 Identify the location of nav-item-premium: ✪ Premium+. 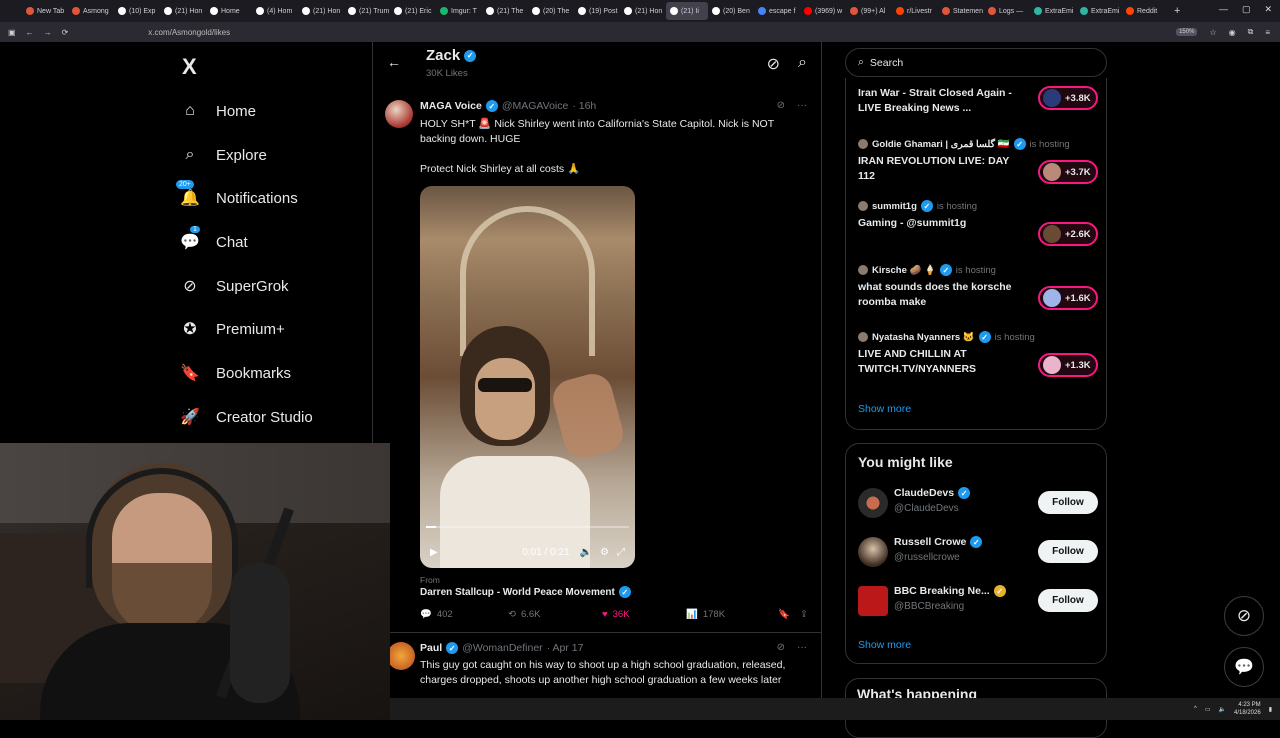
(232, 329).